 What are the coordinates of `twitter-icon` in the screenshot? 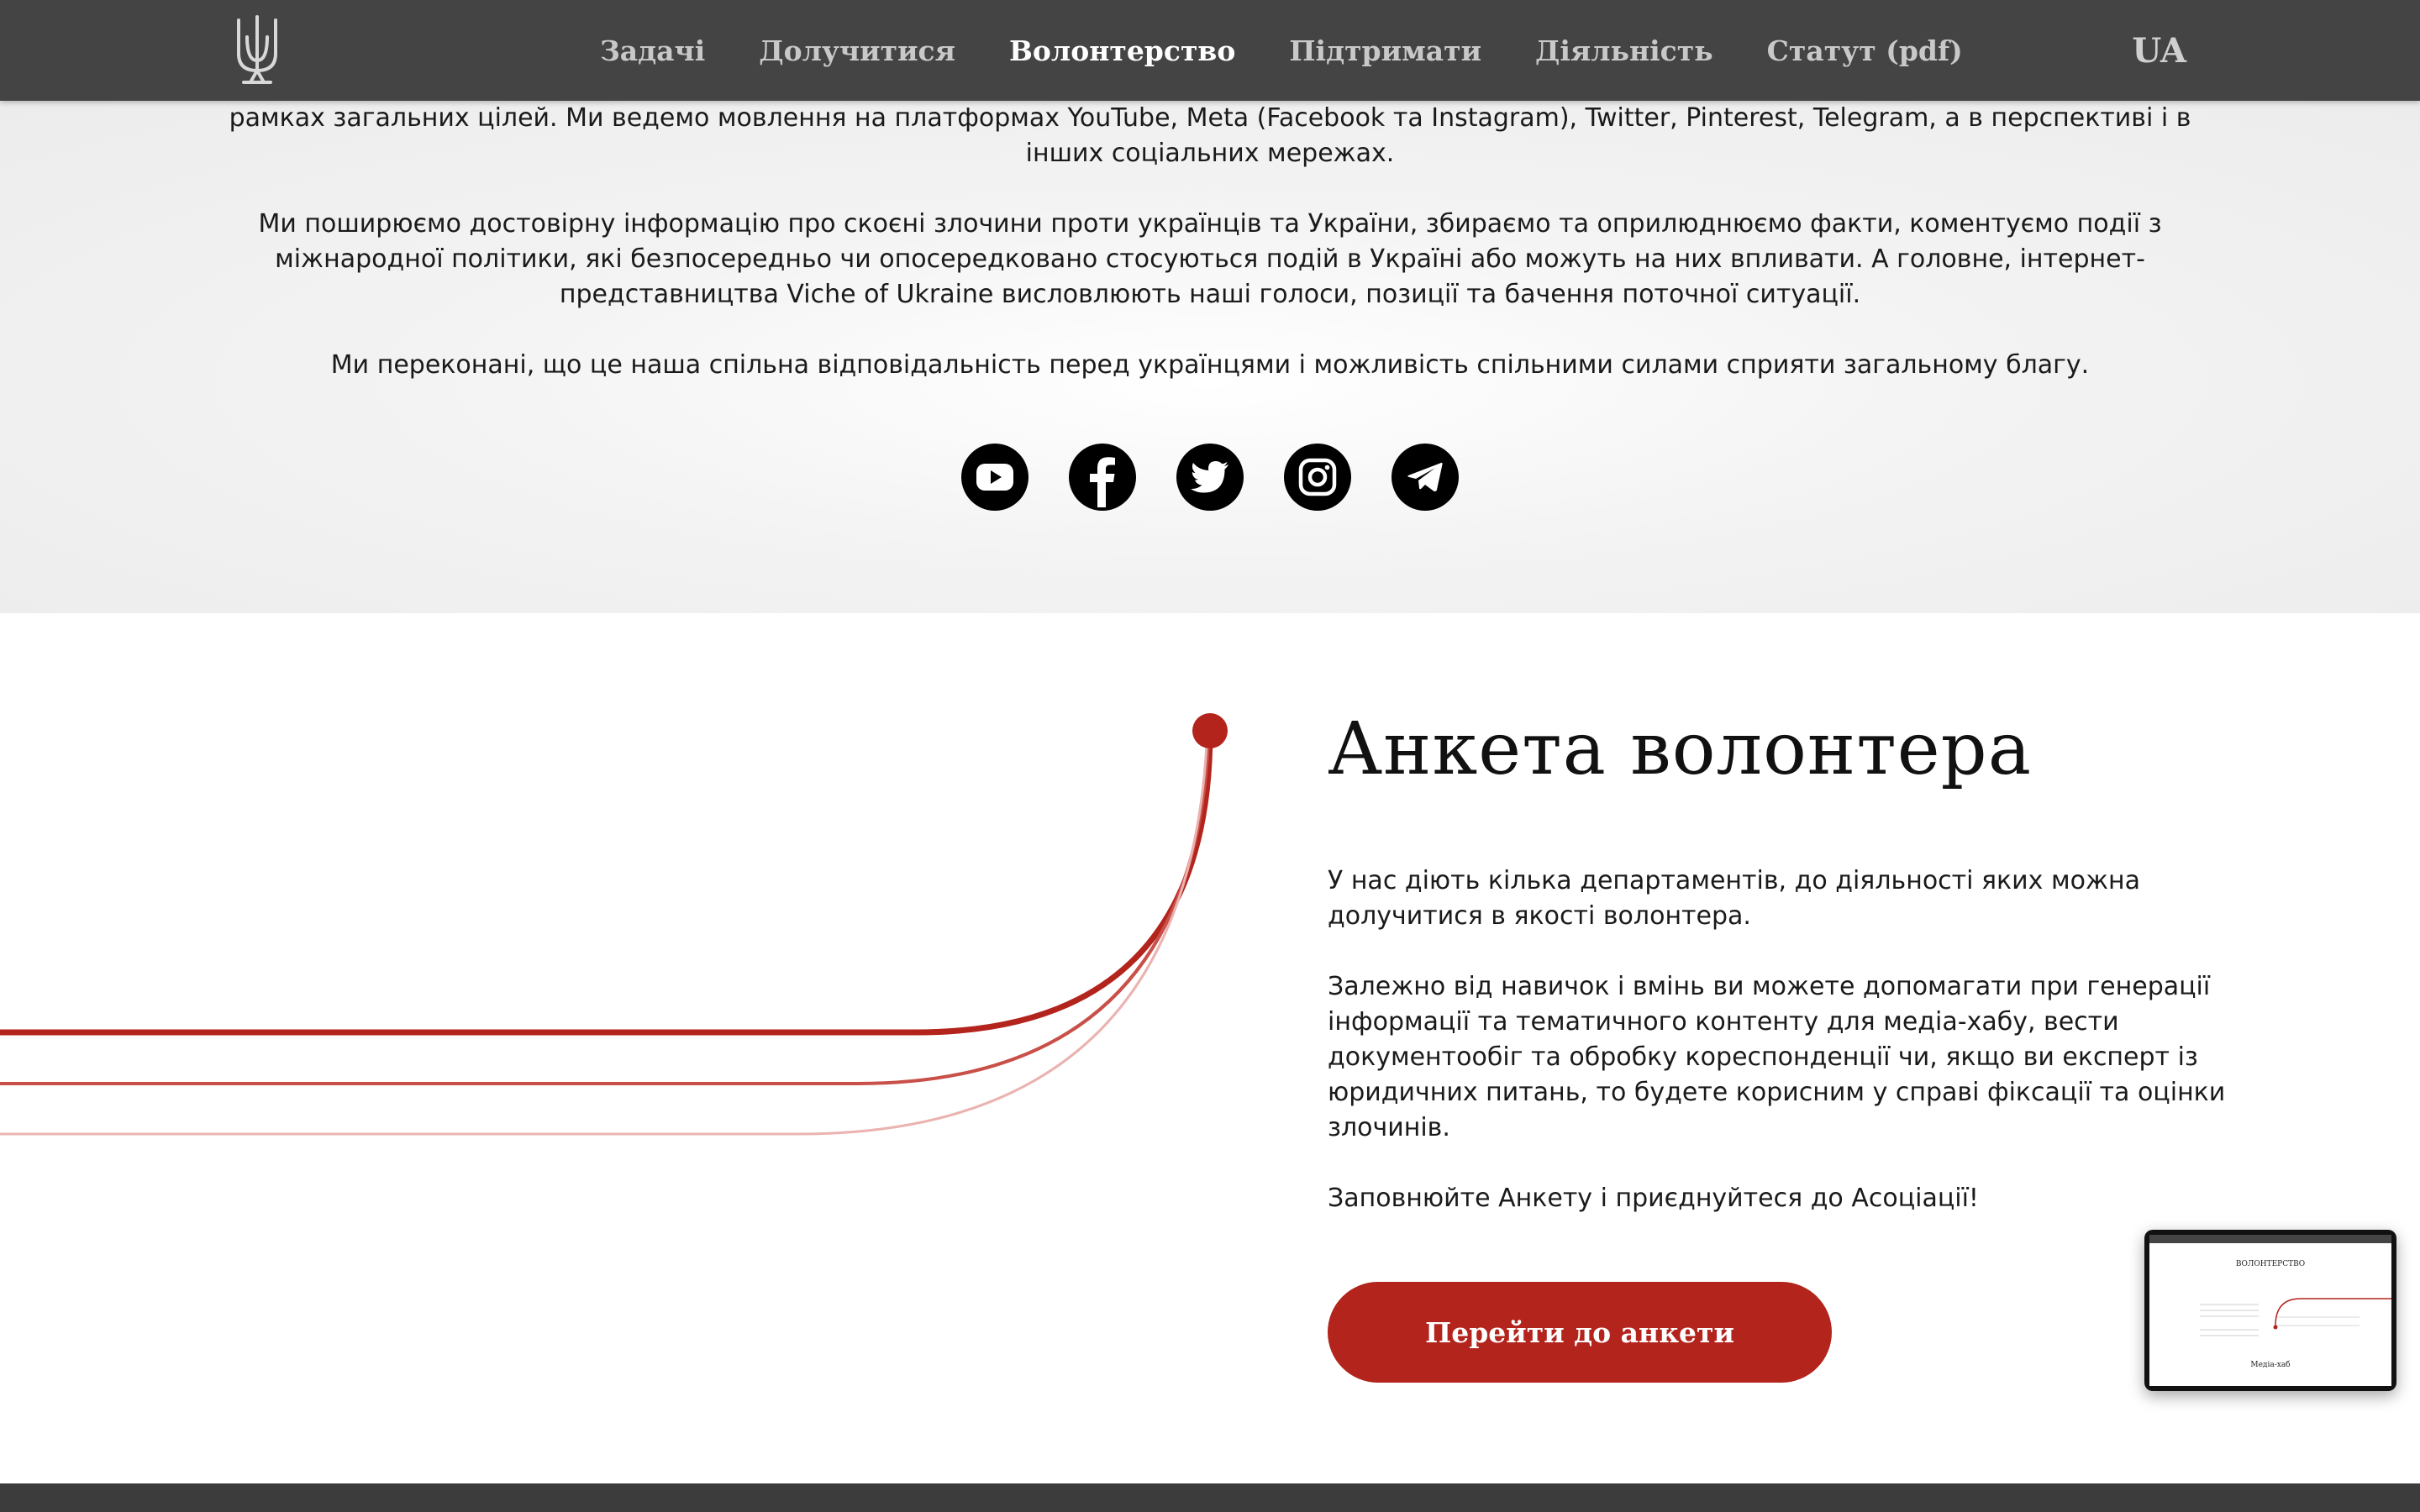 It's located at (1210, 477).